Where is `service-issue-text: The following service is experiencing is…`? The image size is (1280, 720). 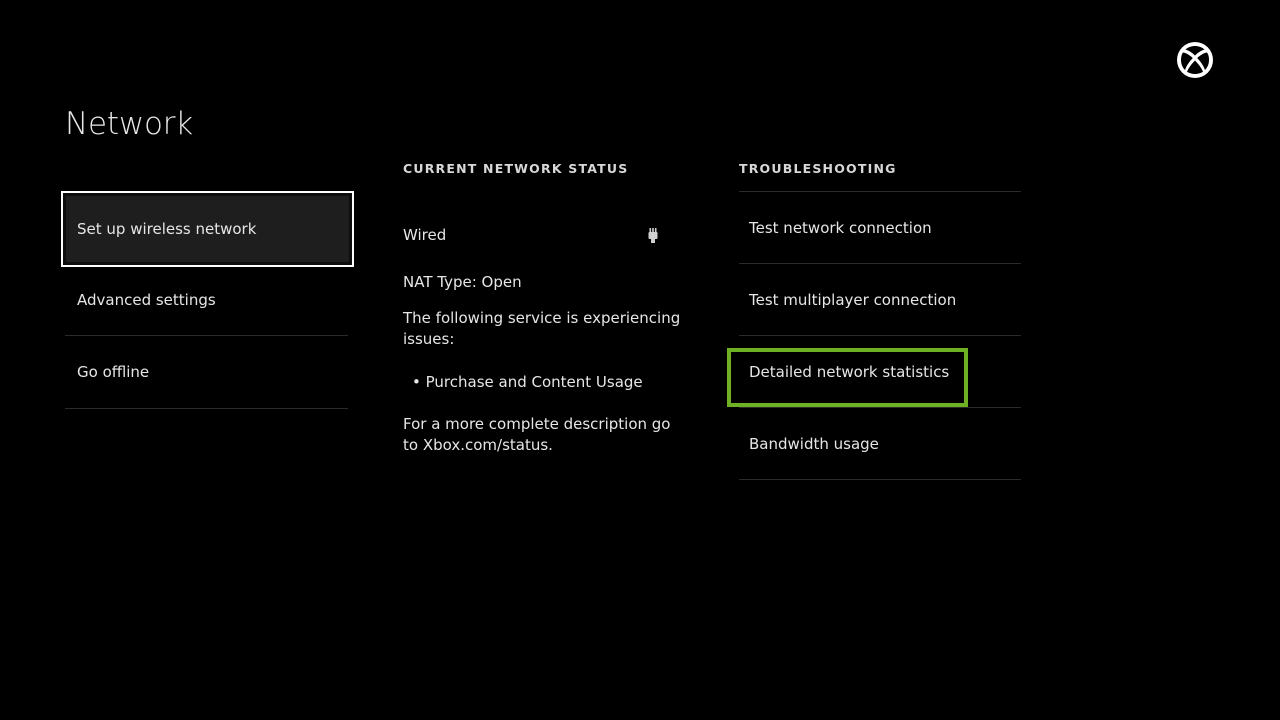
service-issue-text: The following service is experiencing is… is located at coordinates (542, 328).